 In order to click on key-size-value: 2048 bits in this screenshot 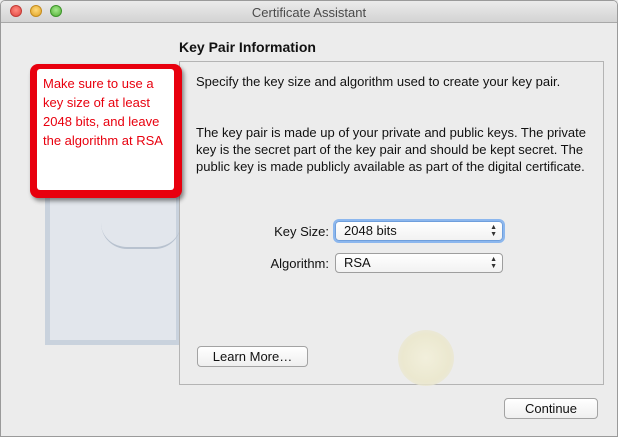, I will do `click(370, 230)`.